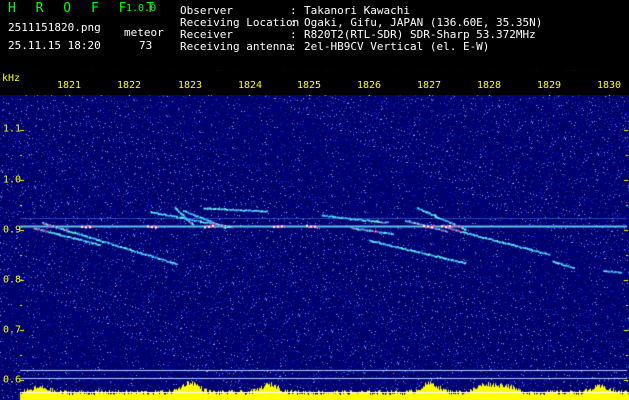 The width and height of the screenshot is (629, 400). Describe the element at coordinates (11, 78) in the screenshot. I see `y-axis-unit-label: kHz` at that location.